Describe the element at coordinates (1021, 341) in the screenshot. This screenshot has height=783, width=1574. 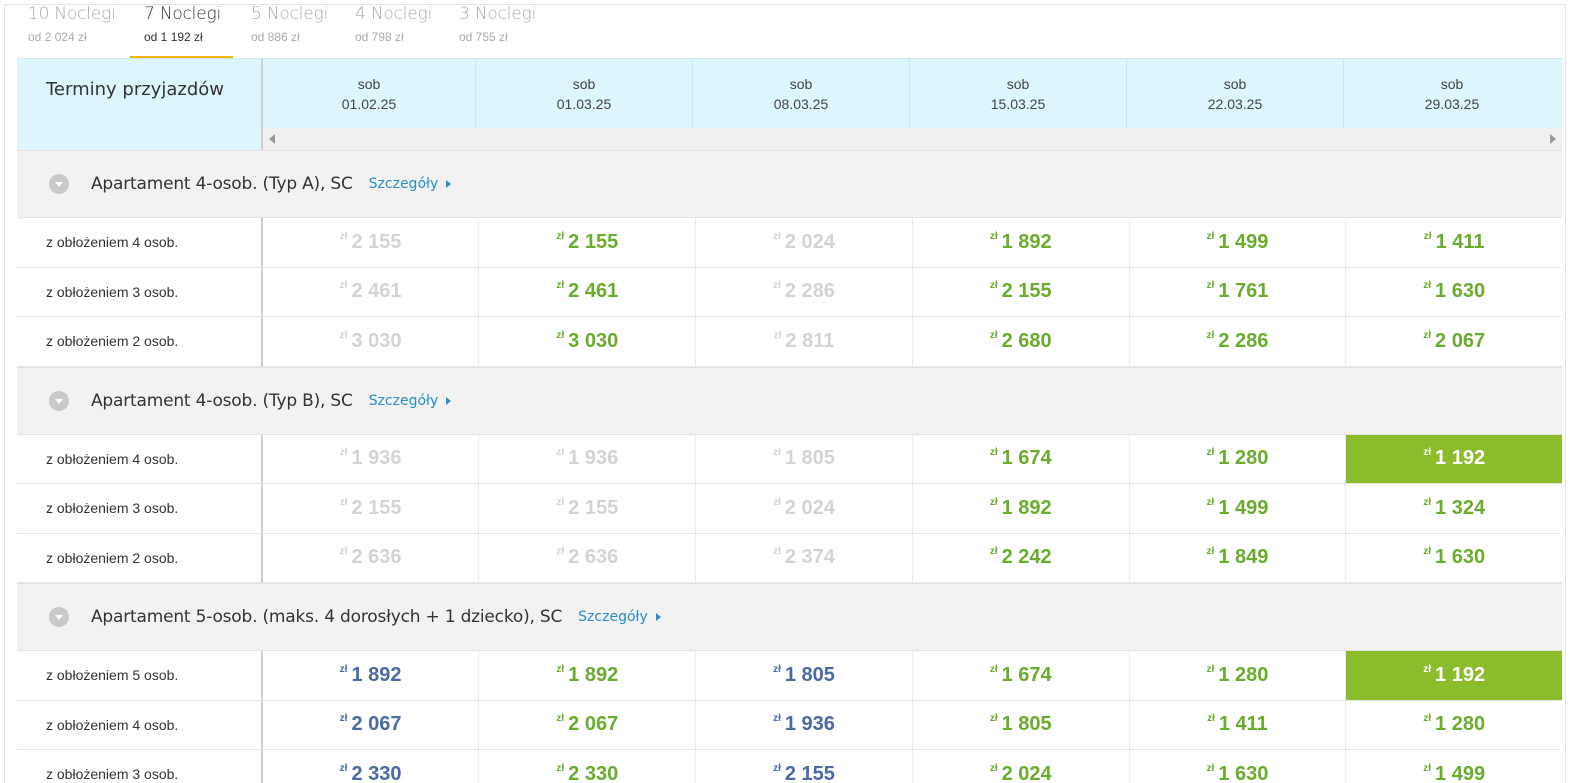
I see `price-cell: zł 2 680` at that location.